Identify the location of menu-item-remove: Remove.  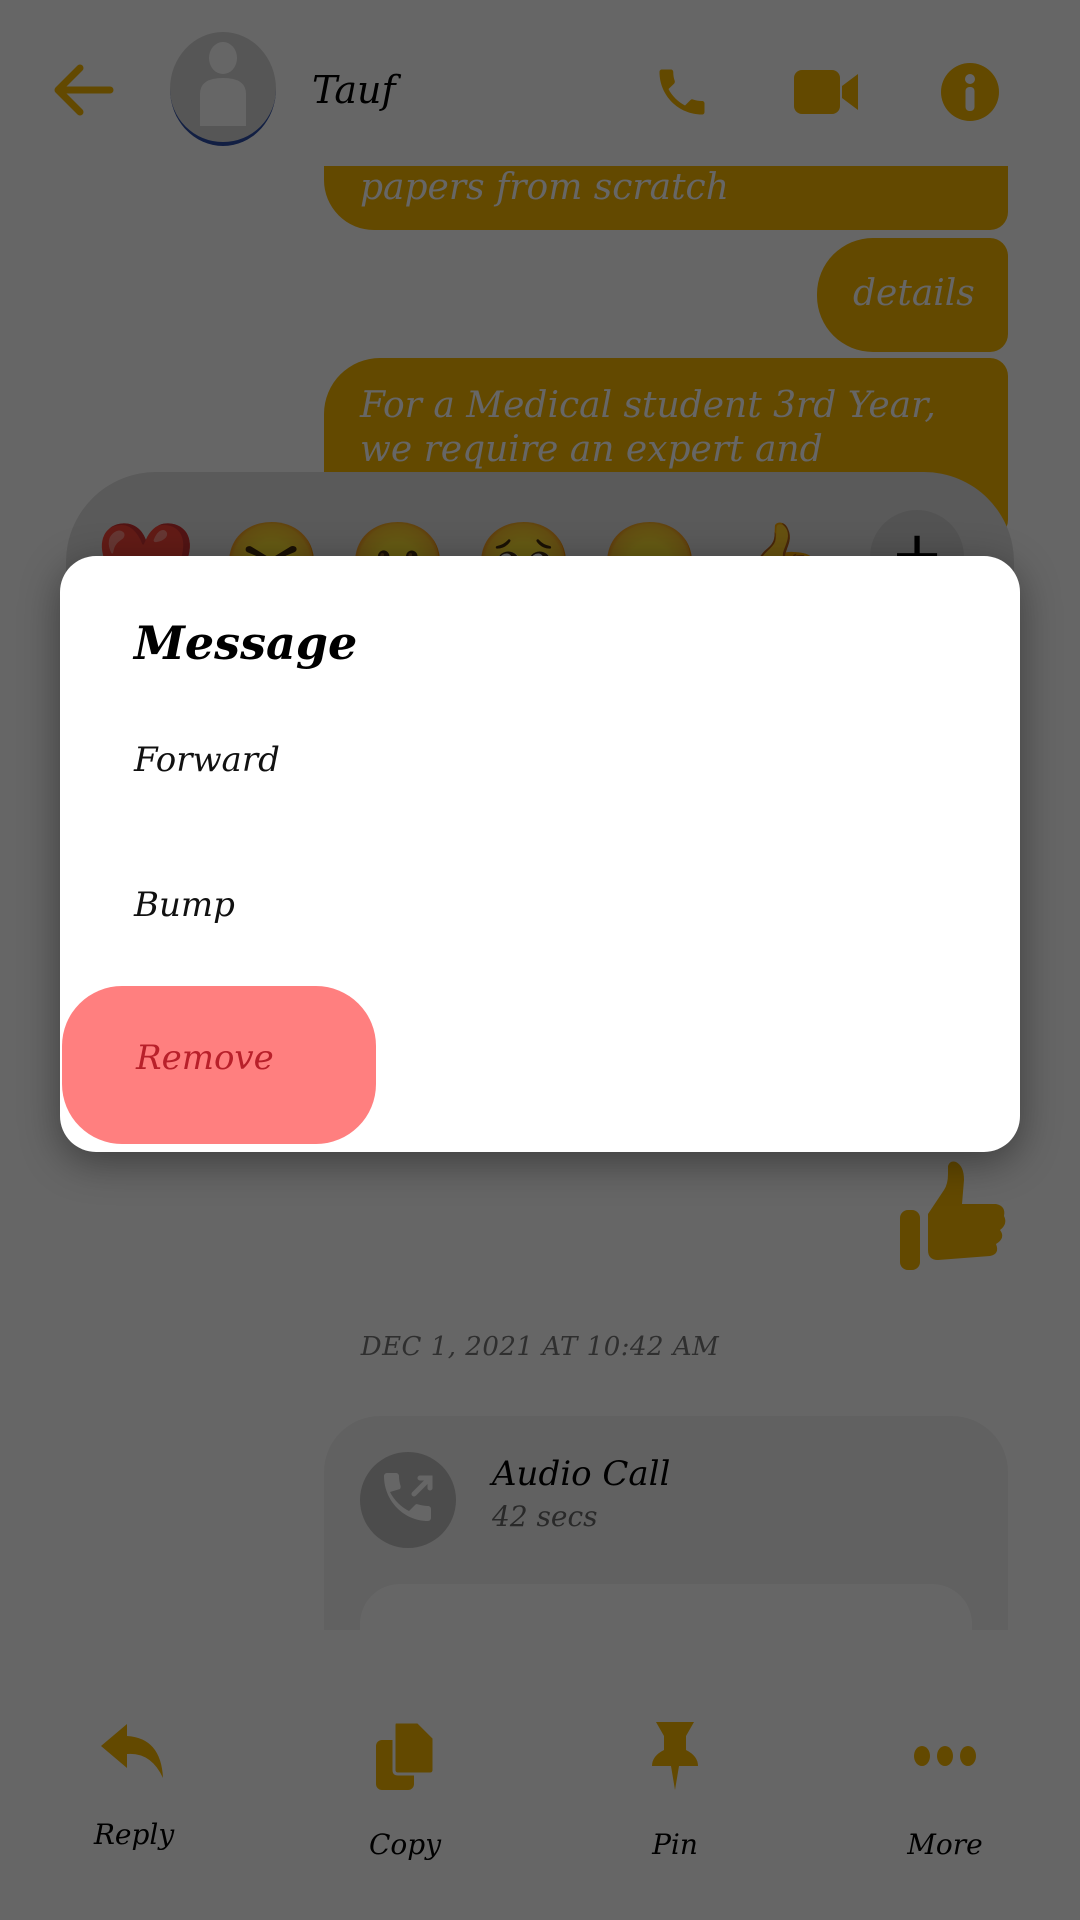
(219, 1065).